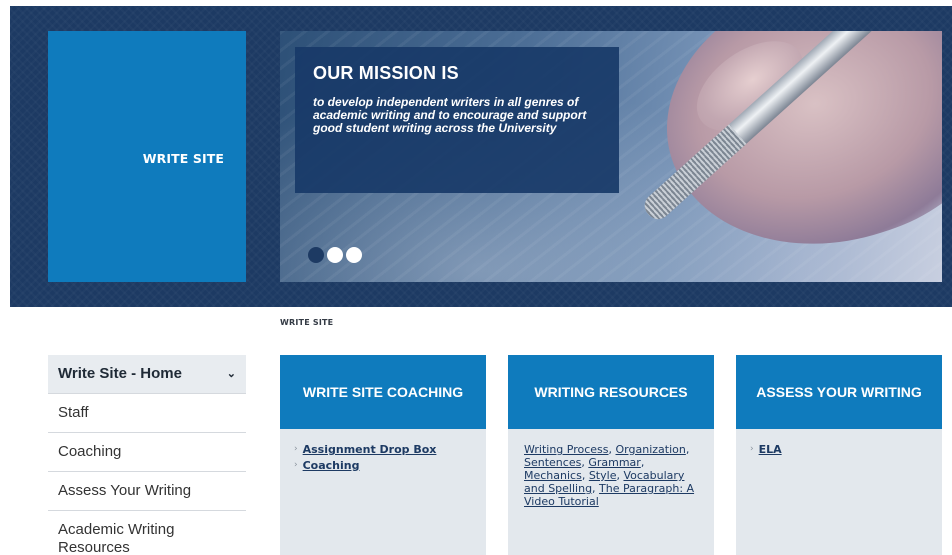  What do you see at coordinates (370, 449) in the screenshot?
I see `assignment-drop-box-link: Assignment Drop Box` at bounding box center [370, 449].